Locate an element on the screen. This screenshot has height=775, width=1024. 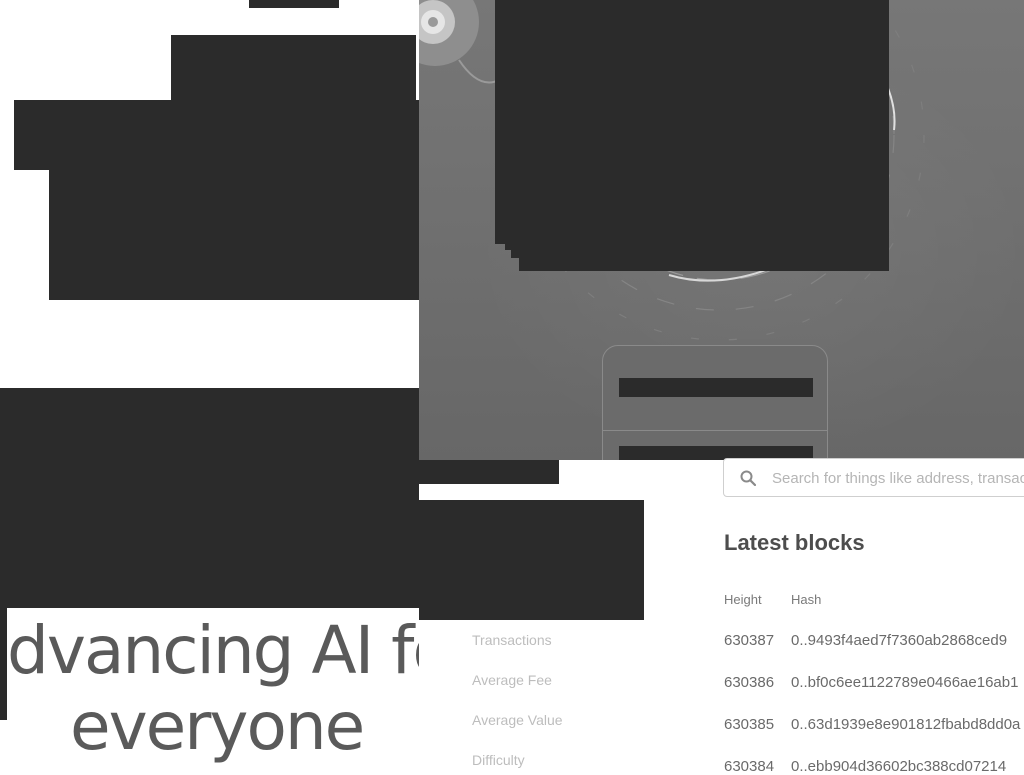
stat-label-average-fee: Average Fee is located at coordinates (512, 680).